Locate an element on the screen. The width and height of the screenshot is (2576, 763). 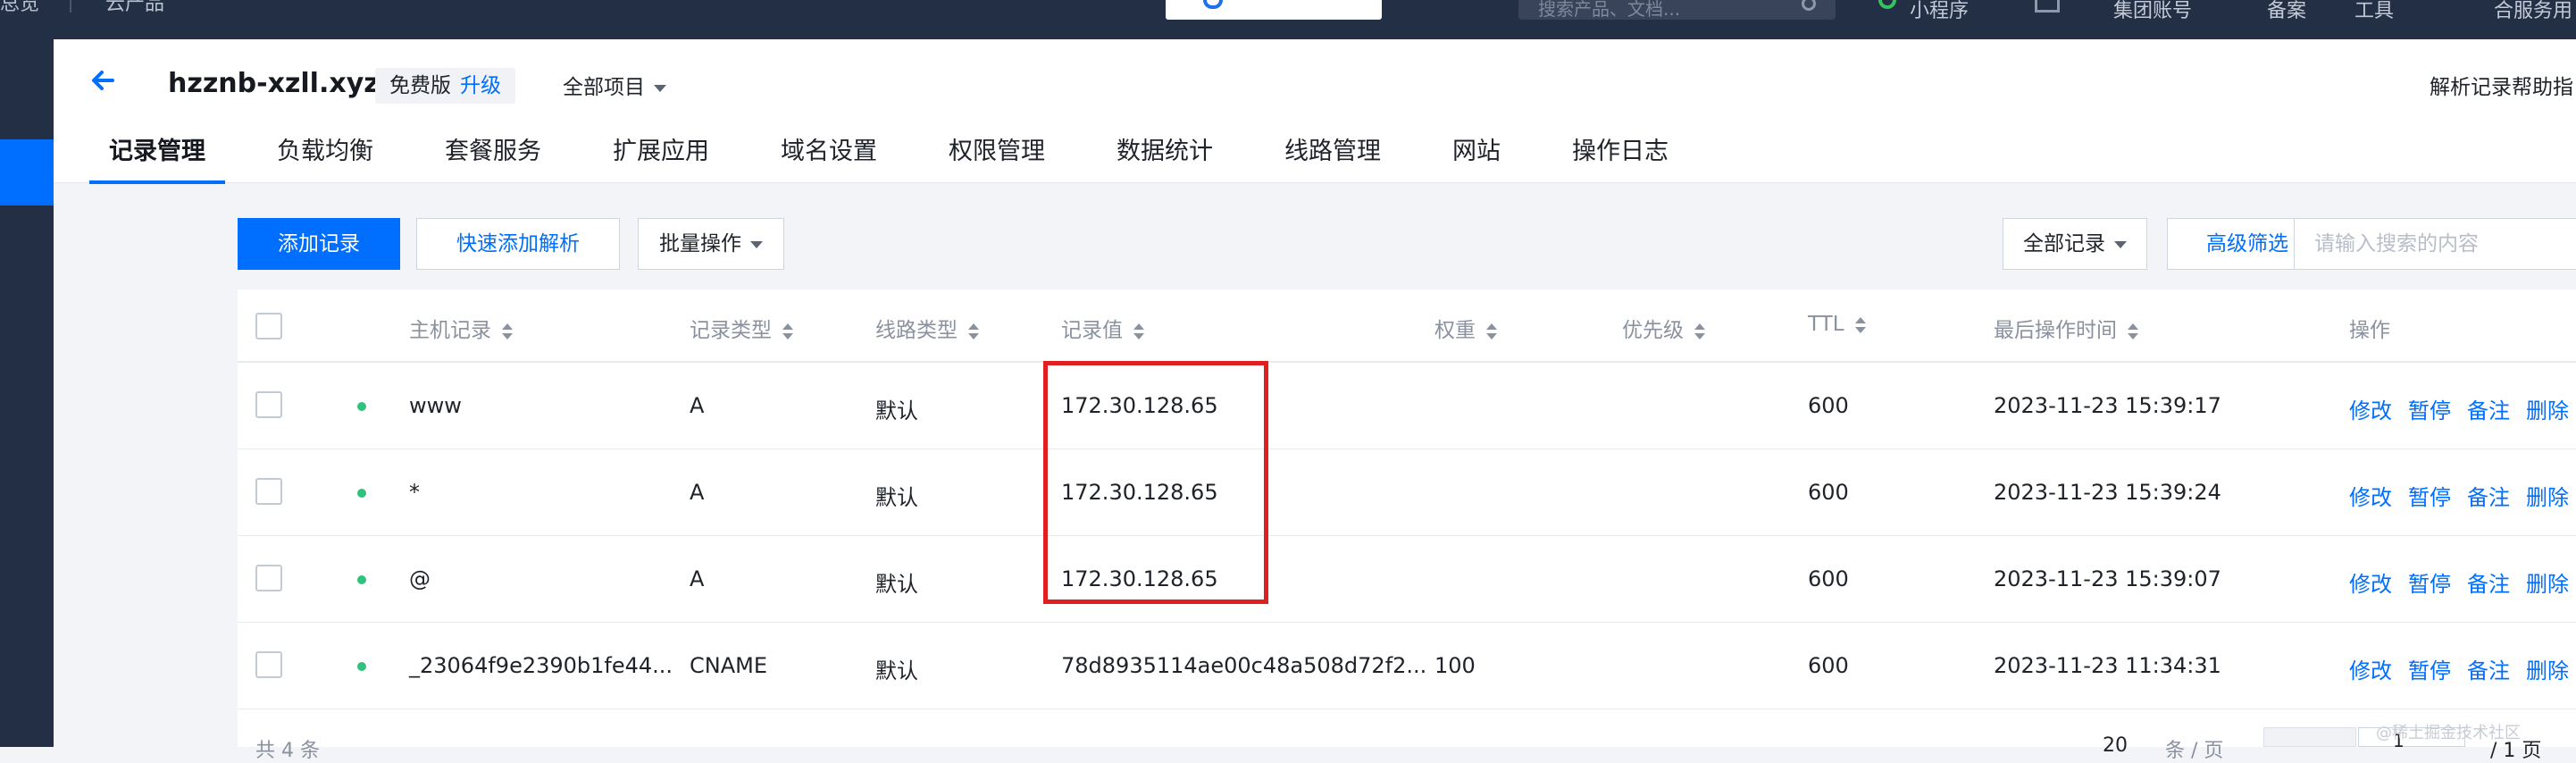
col-priority: 优先级 is located at coordinates (1664, 328).